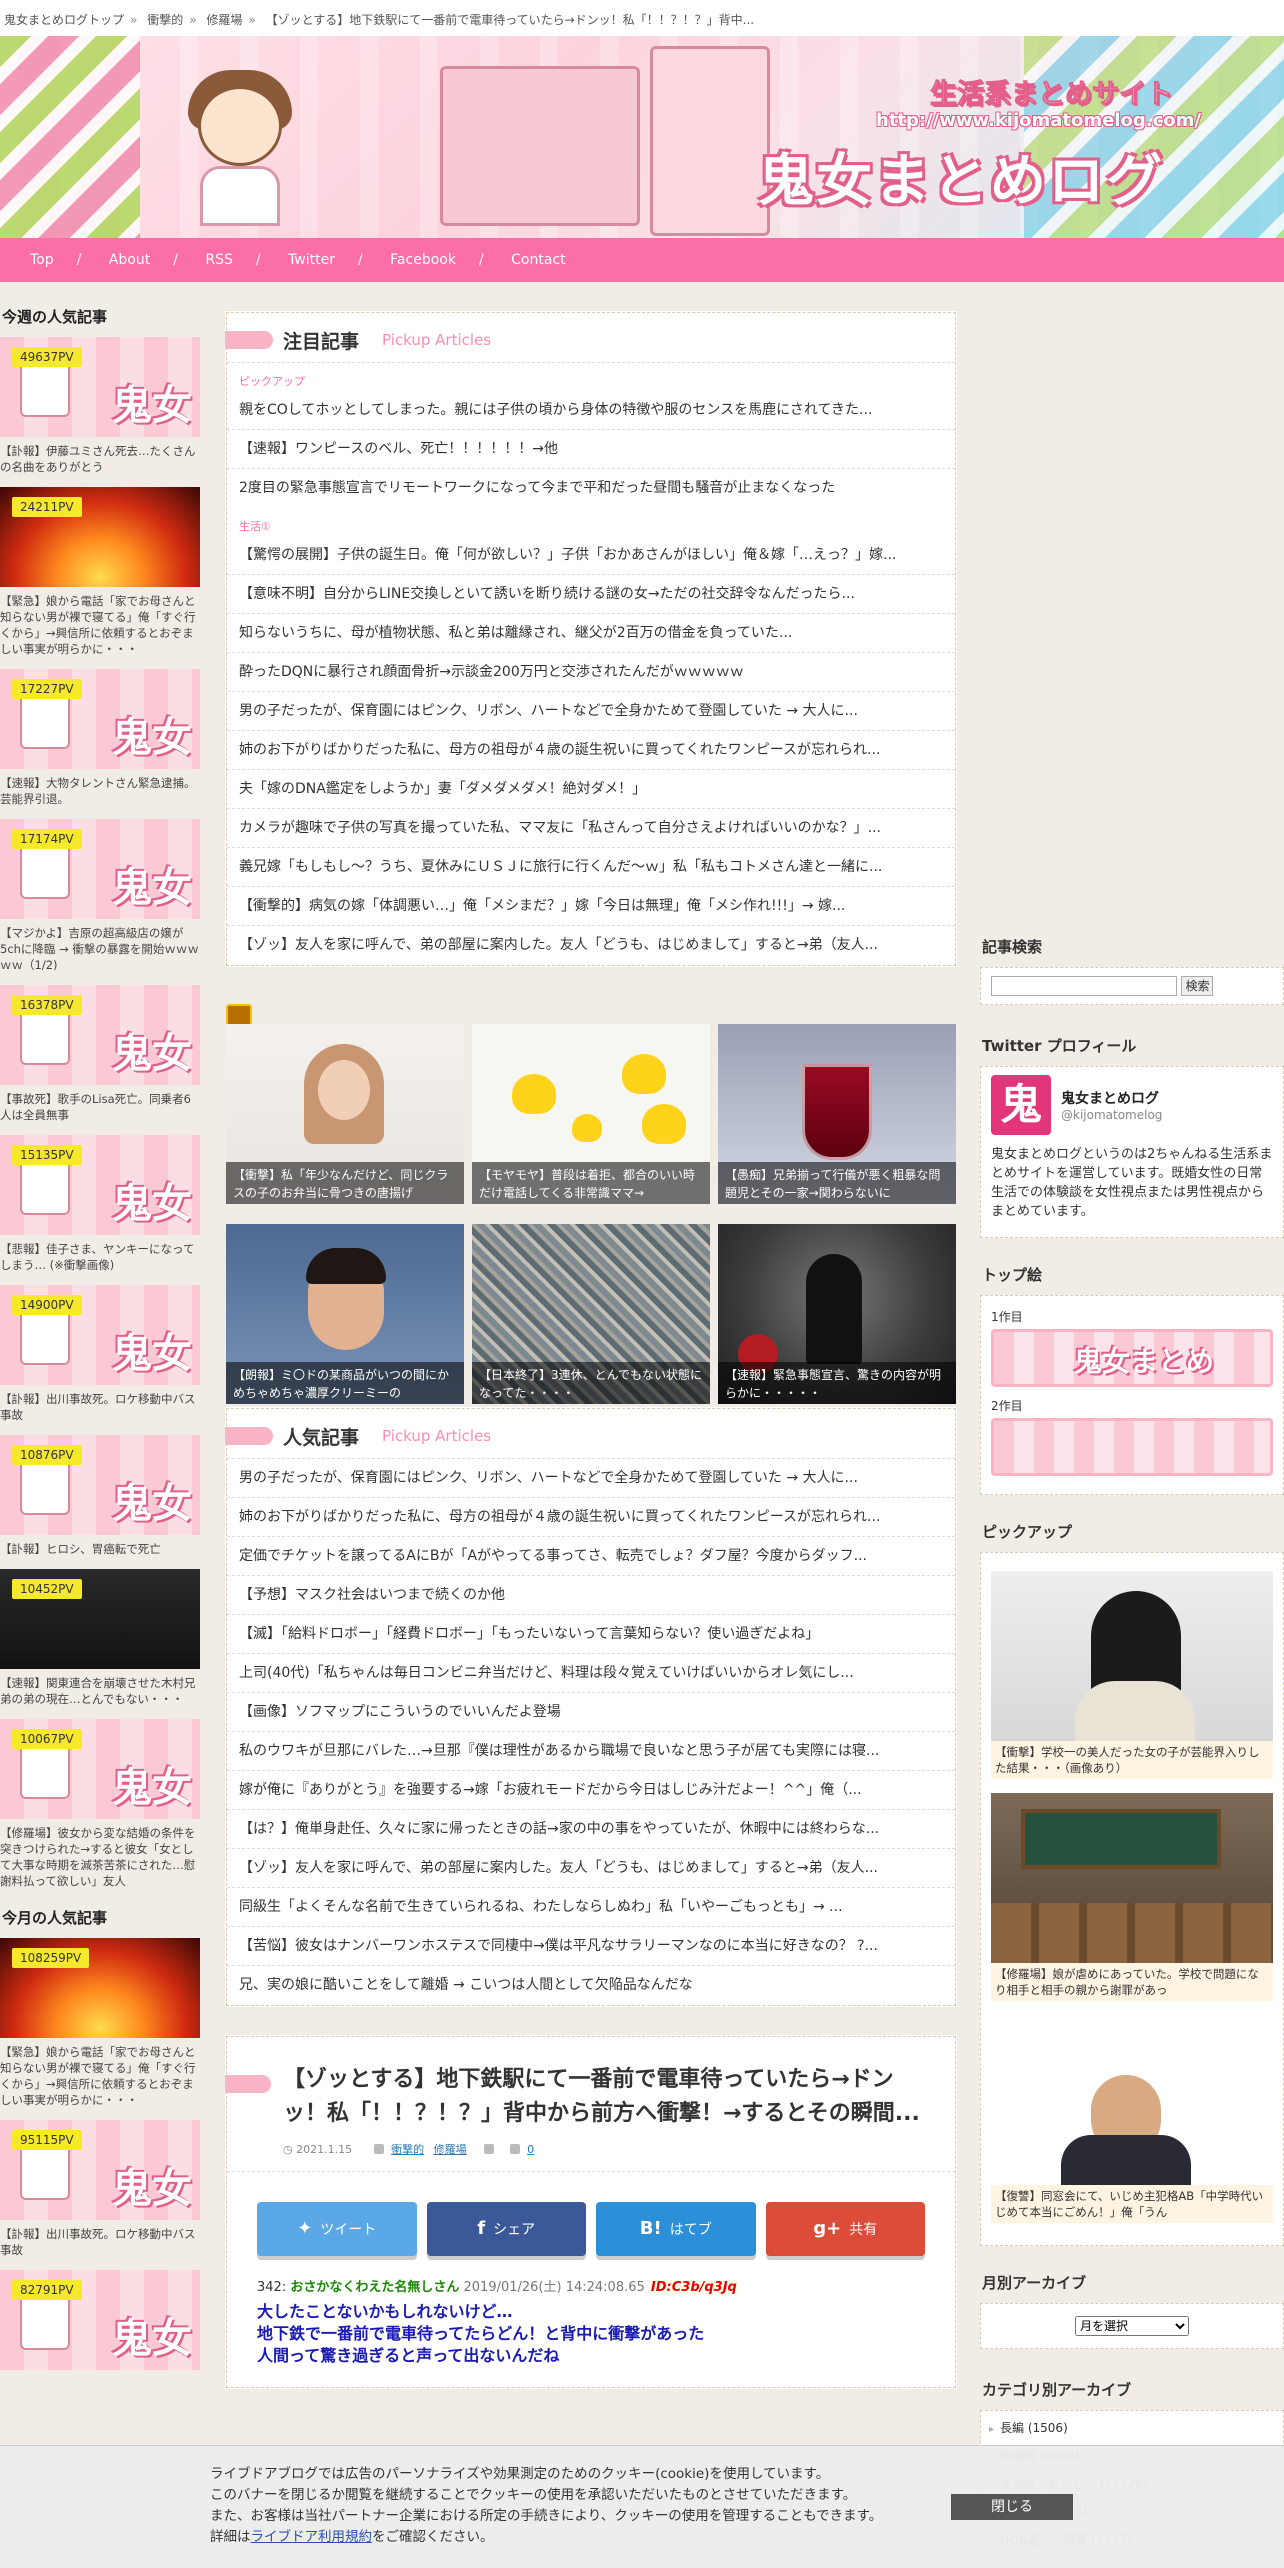 The height and width of the screenshot is (2568, 1284). What do you see at coordinates (100, 788) in the screenshot?
I see `ranking-caption: 【速報】大物タレントさん緊急逮捕。芸能界引退。` at bounding box center [100, 788].